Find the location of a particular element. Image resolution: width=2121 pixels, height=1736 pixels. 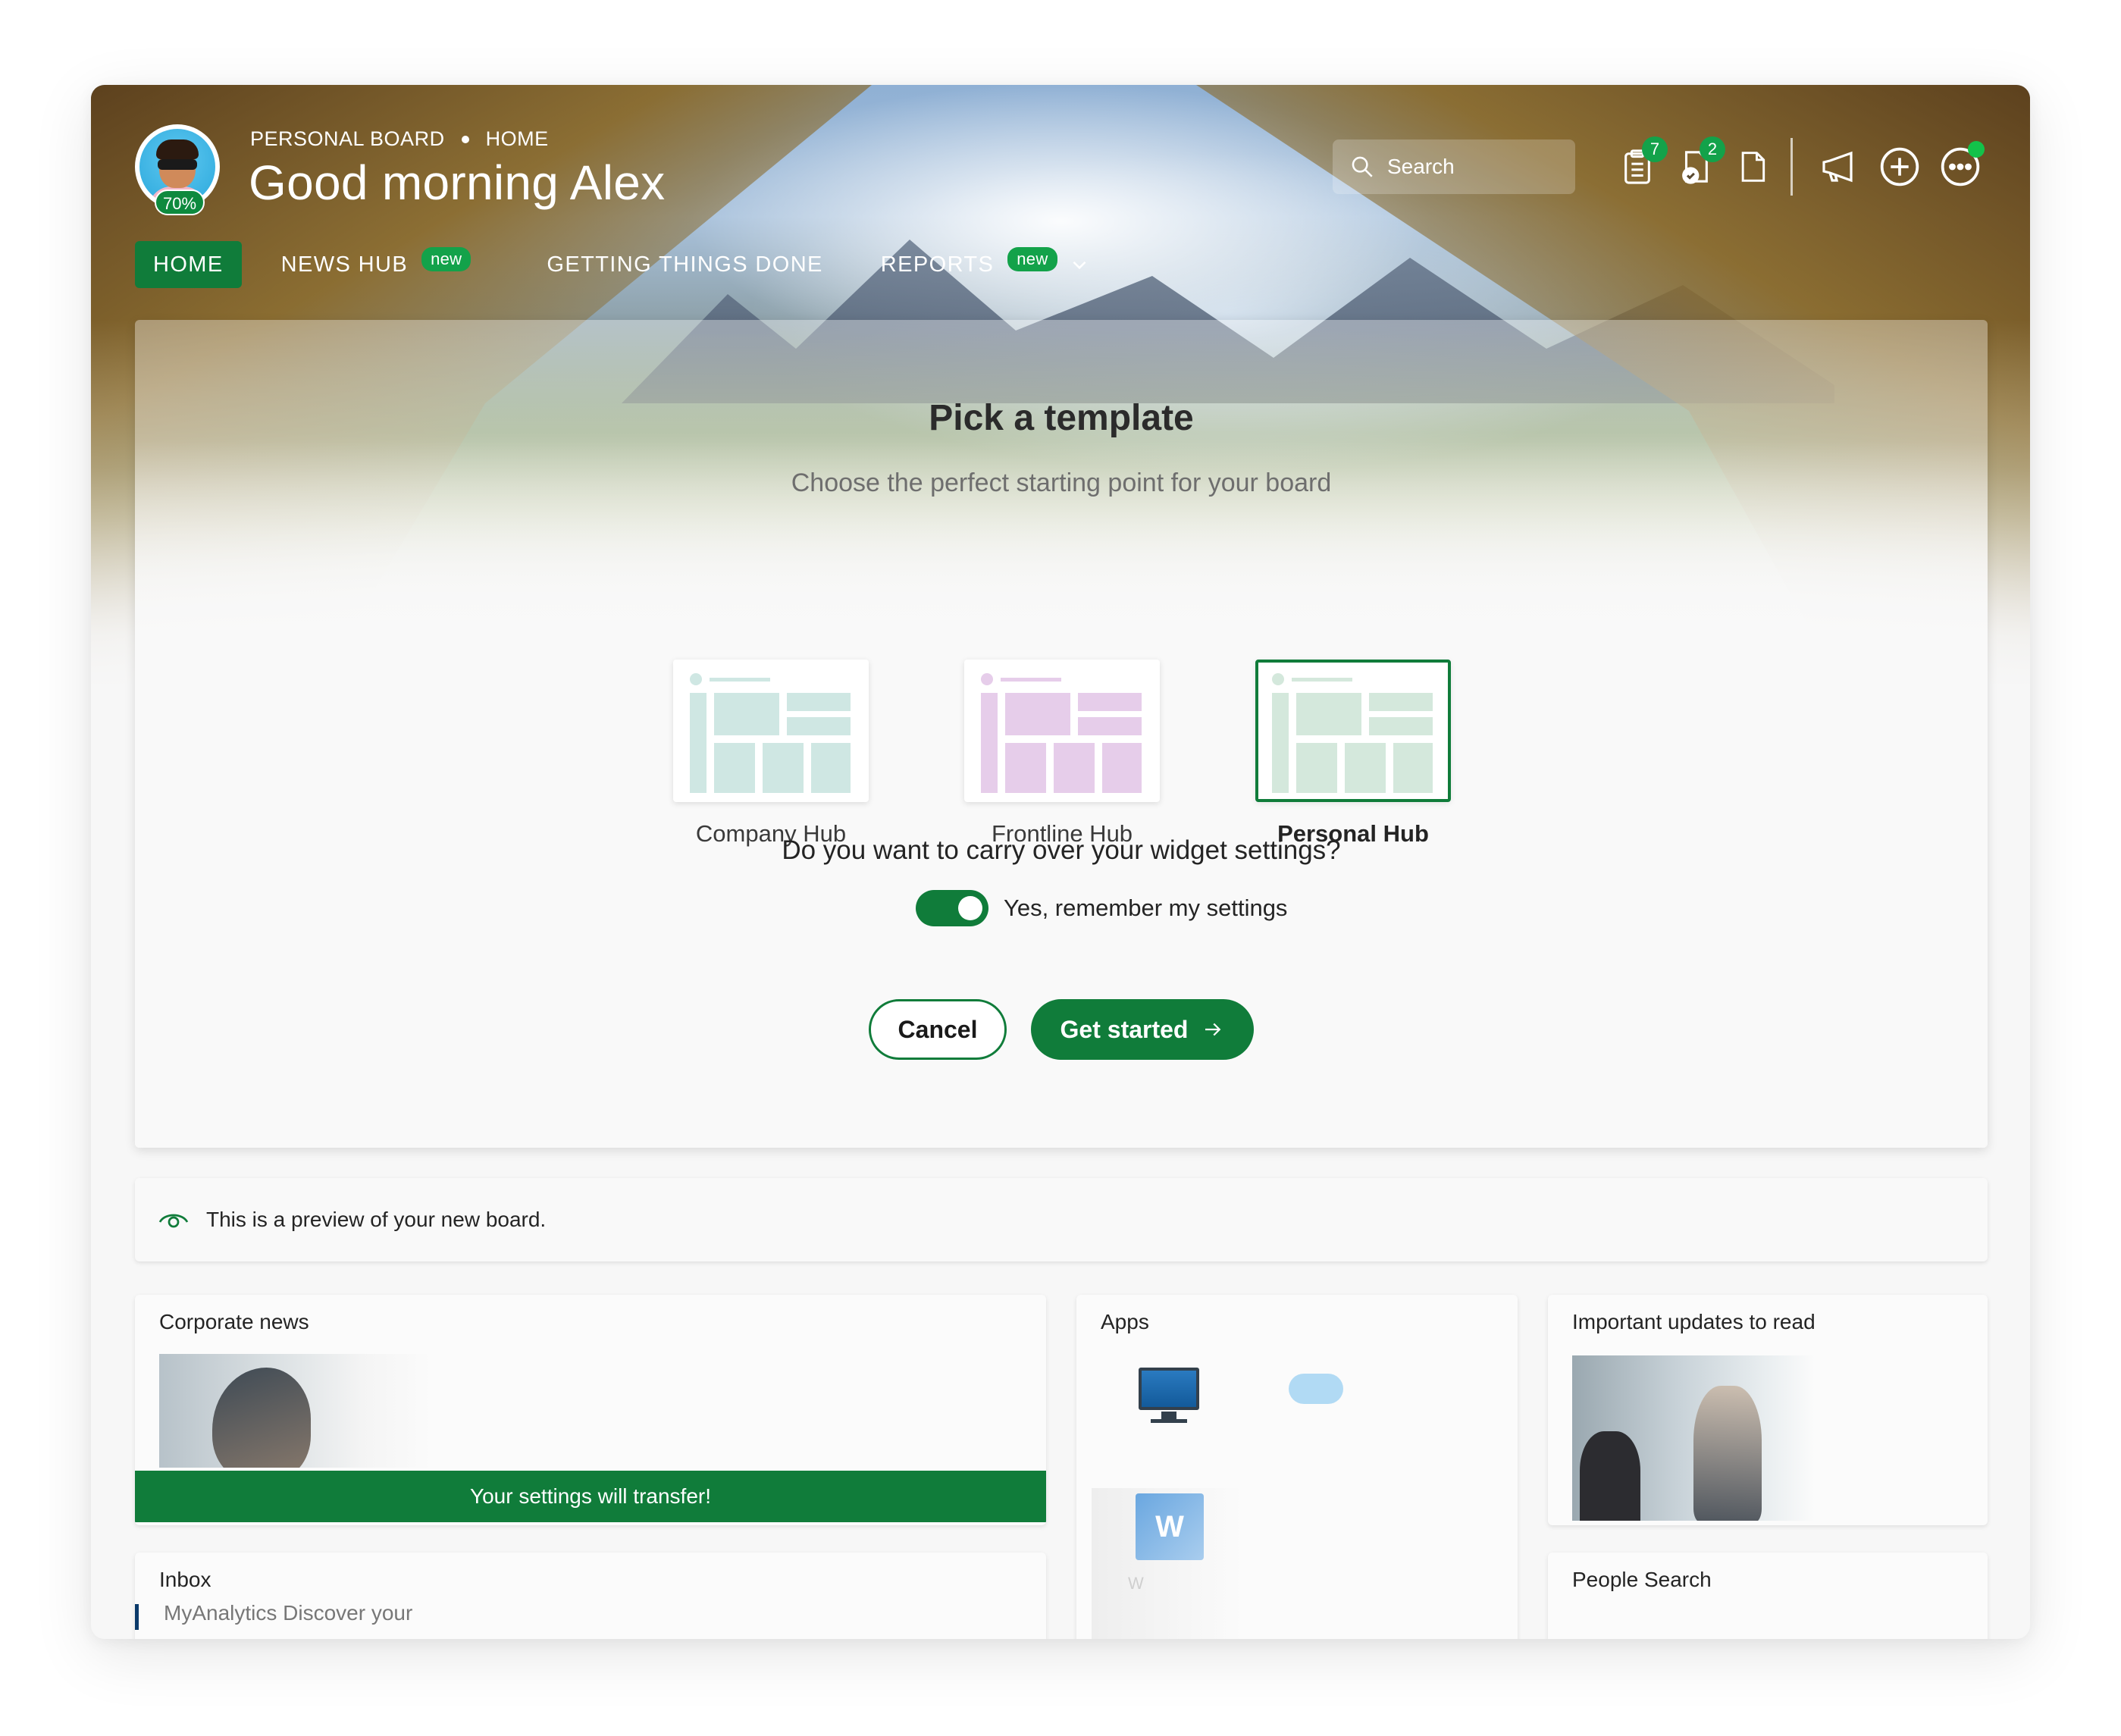

settings-transfer-banner: Your settings will transfer! is located at coordinates (591, 1496).